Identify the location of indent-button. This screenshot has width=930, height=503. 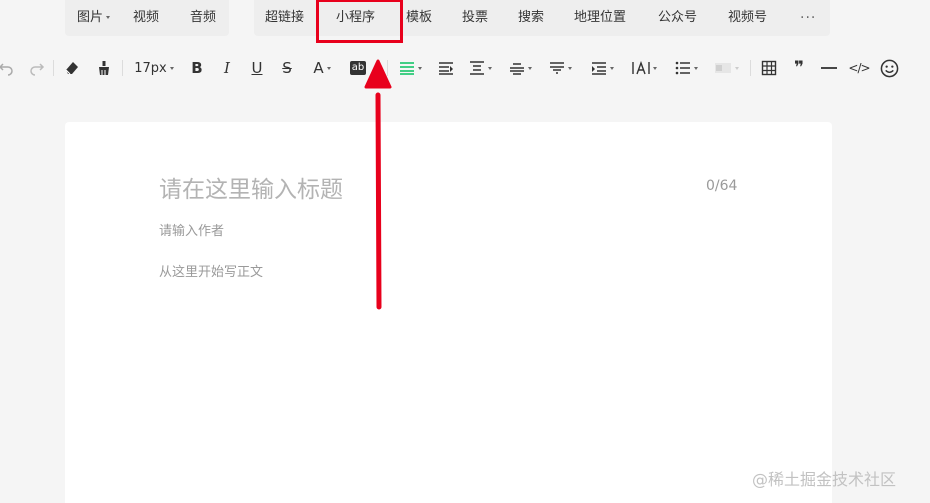
(446, 68).